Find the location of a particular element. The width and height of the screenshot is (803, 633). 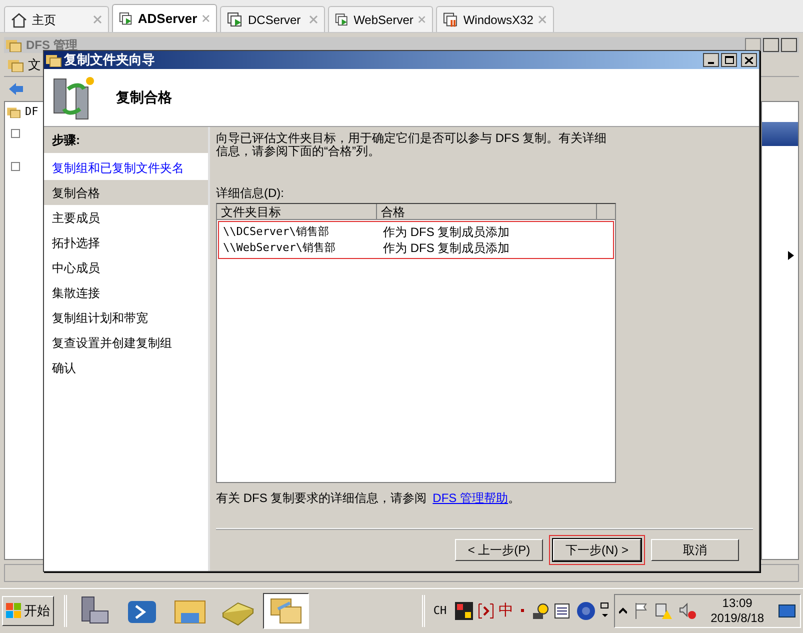

network-warning-icon is located at coordinates (663, 611).